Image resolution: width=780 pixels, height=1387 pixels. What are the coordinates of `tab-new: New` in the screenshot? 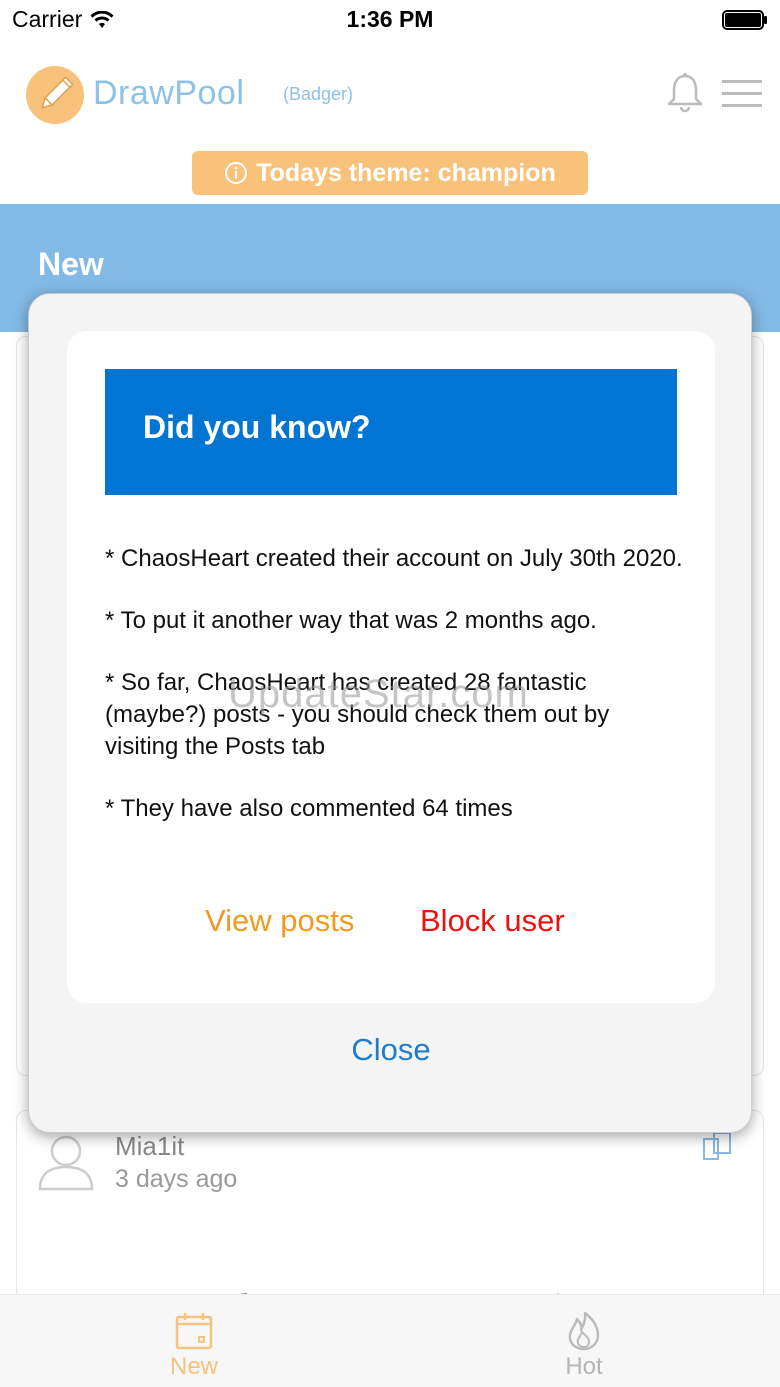 It's located at (194, 1341).